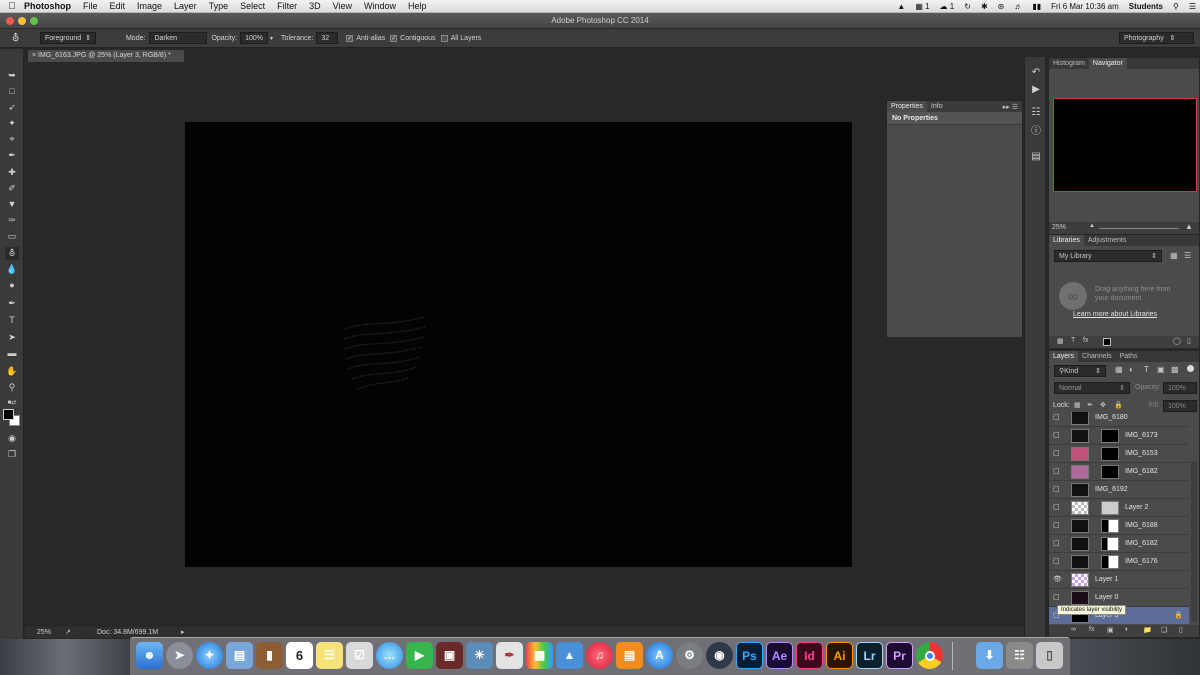 The height and width of the screenshot is (675, 1200). What do you see at coordinates (44, 632) in the screenshot?
I see `zoom-level: 25%` at bounding box center [44, 632].